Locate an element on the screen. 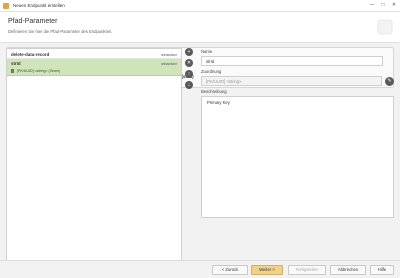  type-label: Zuordnung is located at coordinates (211, 71).